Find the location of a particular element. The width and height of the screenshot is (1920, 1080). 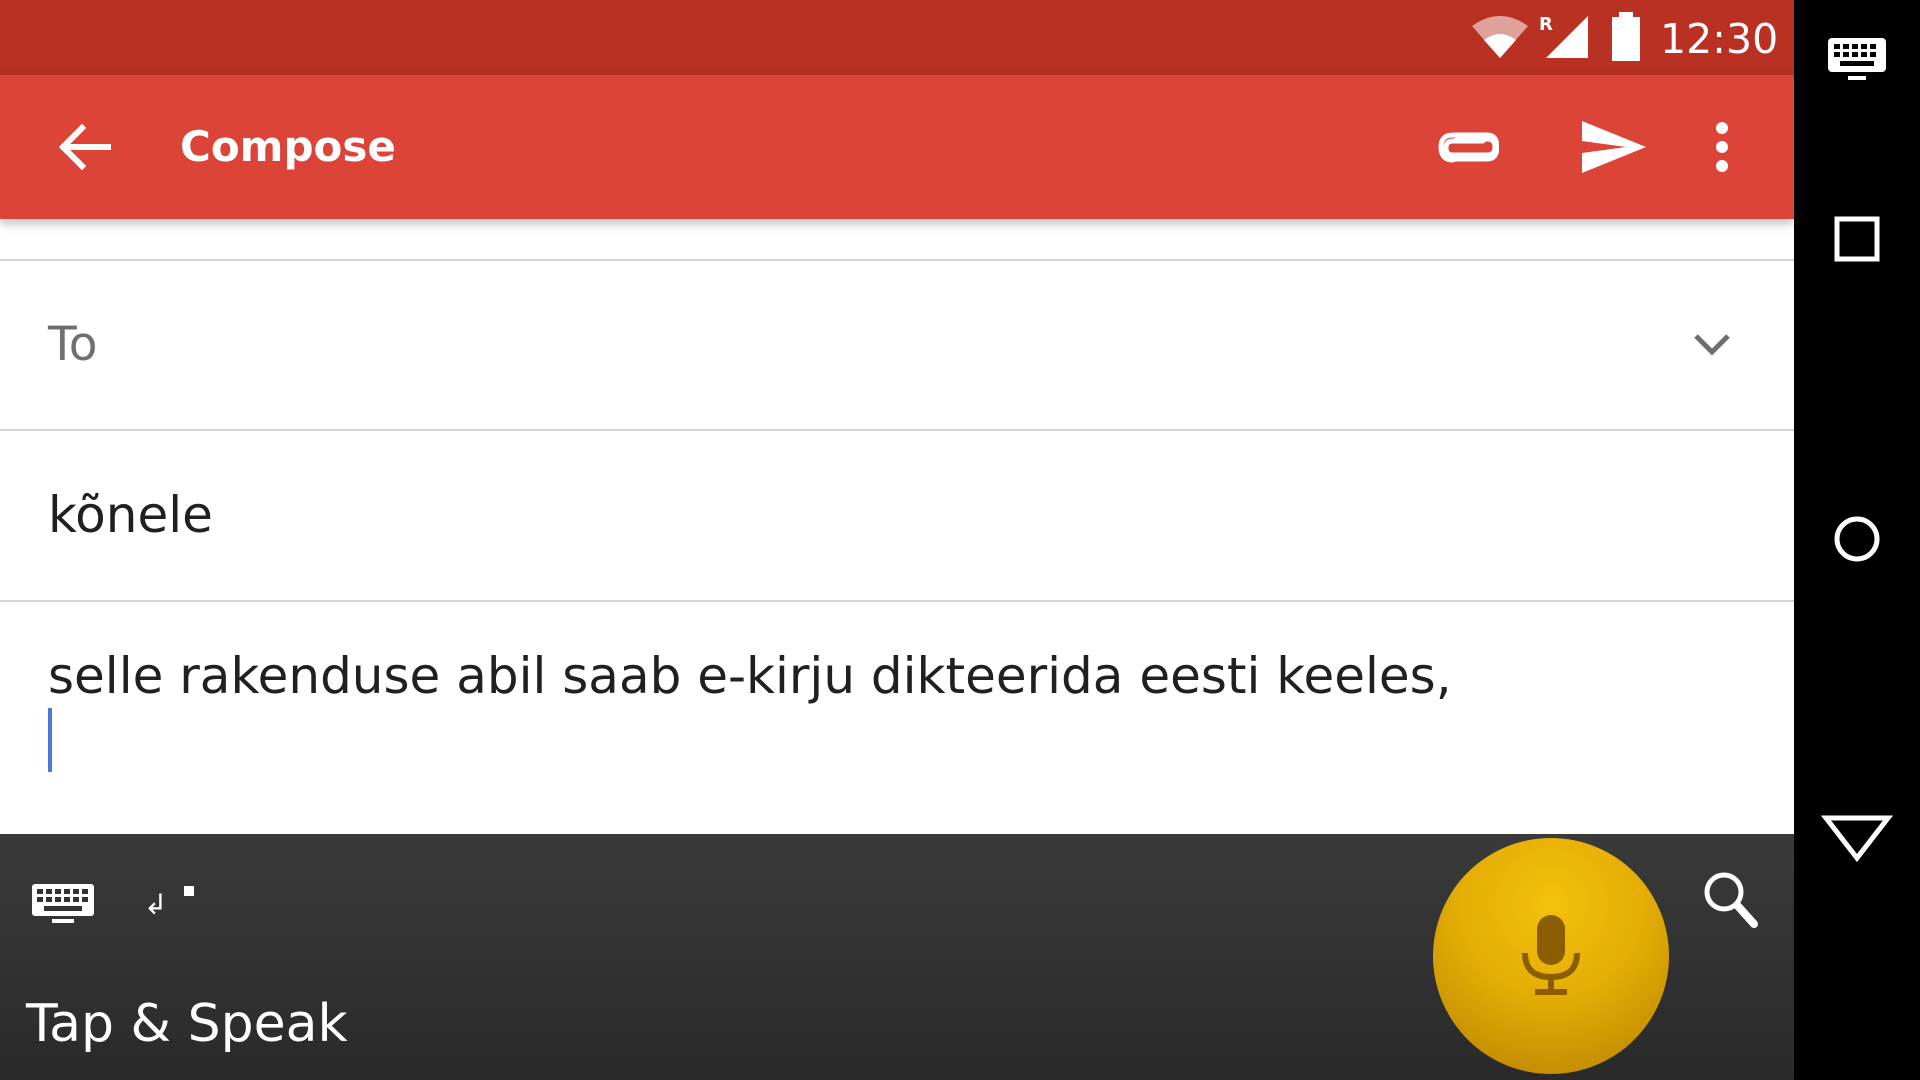

navigation-bar is located at coordinates (1857, 540).